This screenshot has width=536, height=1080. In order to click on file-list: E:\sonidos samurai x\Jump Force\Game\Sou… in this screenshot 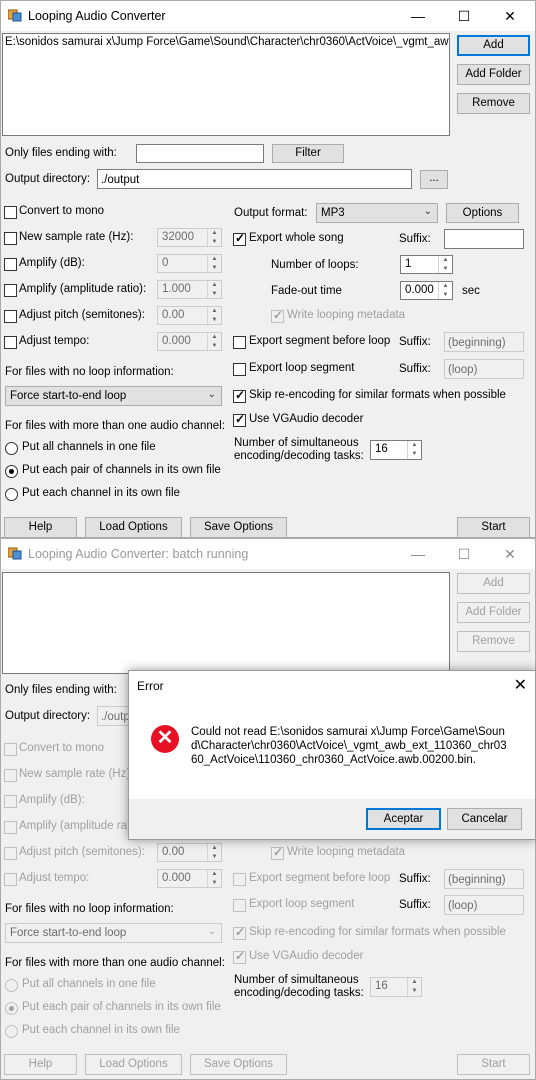, I will do `click(226, 84)`.